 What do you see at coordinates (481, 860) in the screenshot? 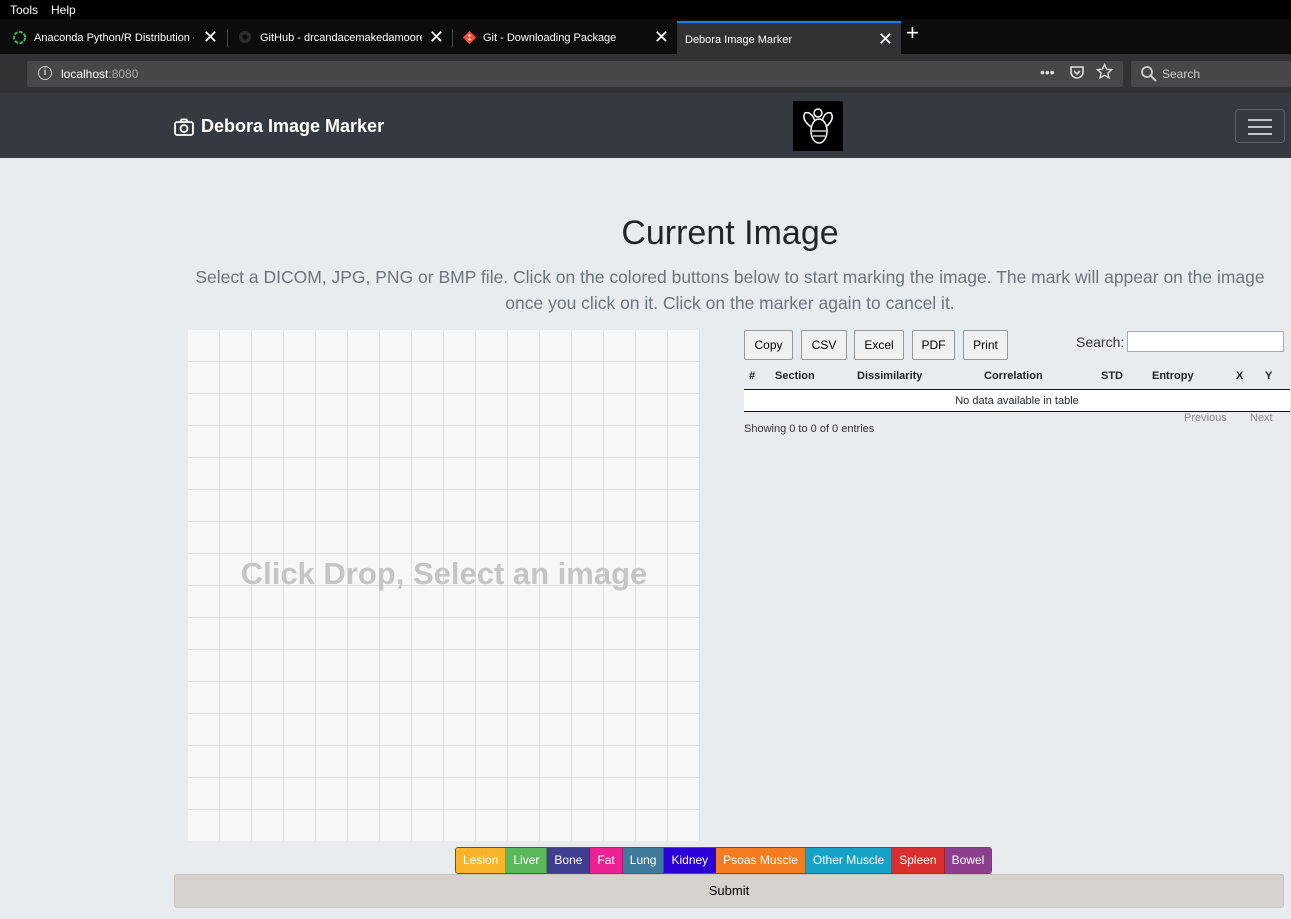
I see `marker-lesion-button: Lesion` at bounding box center [481, 860].